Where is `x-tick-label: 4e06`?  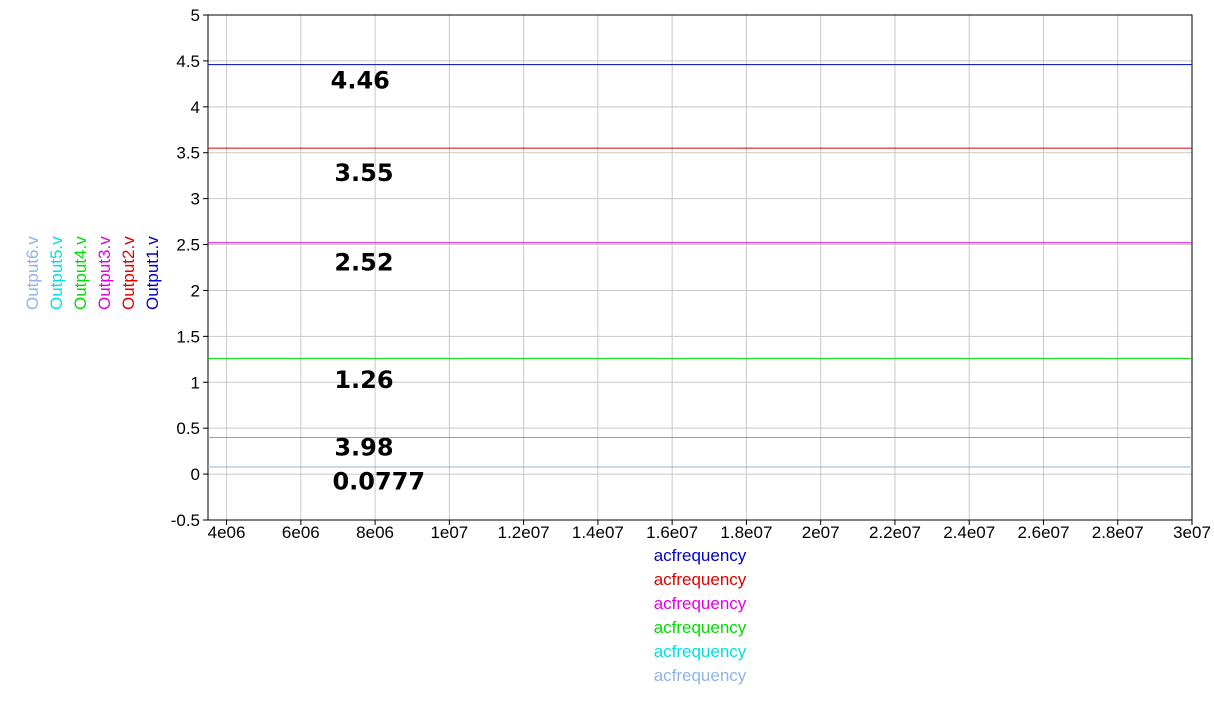
x-tick-label: 4e06 is located at coordinates (227, 532).